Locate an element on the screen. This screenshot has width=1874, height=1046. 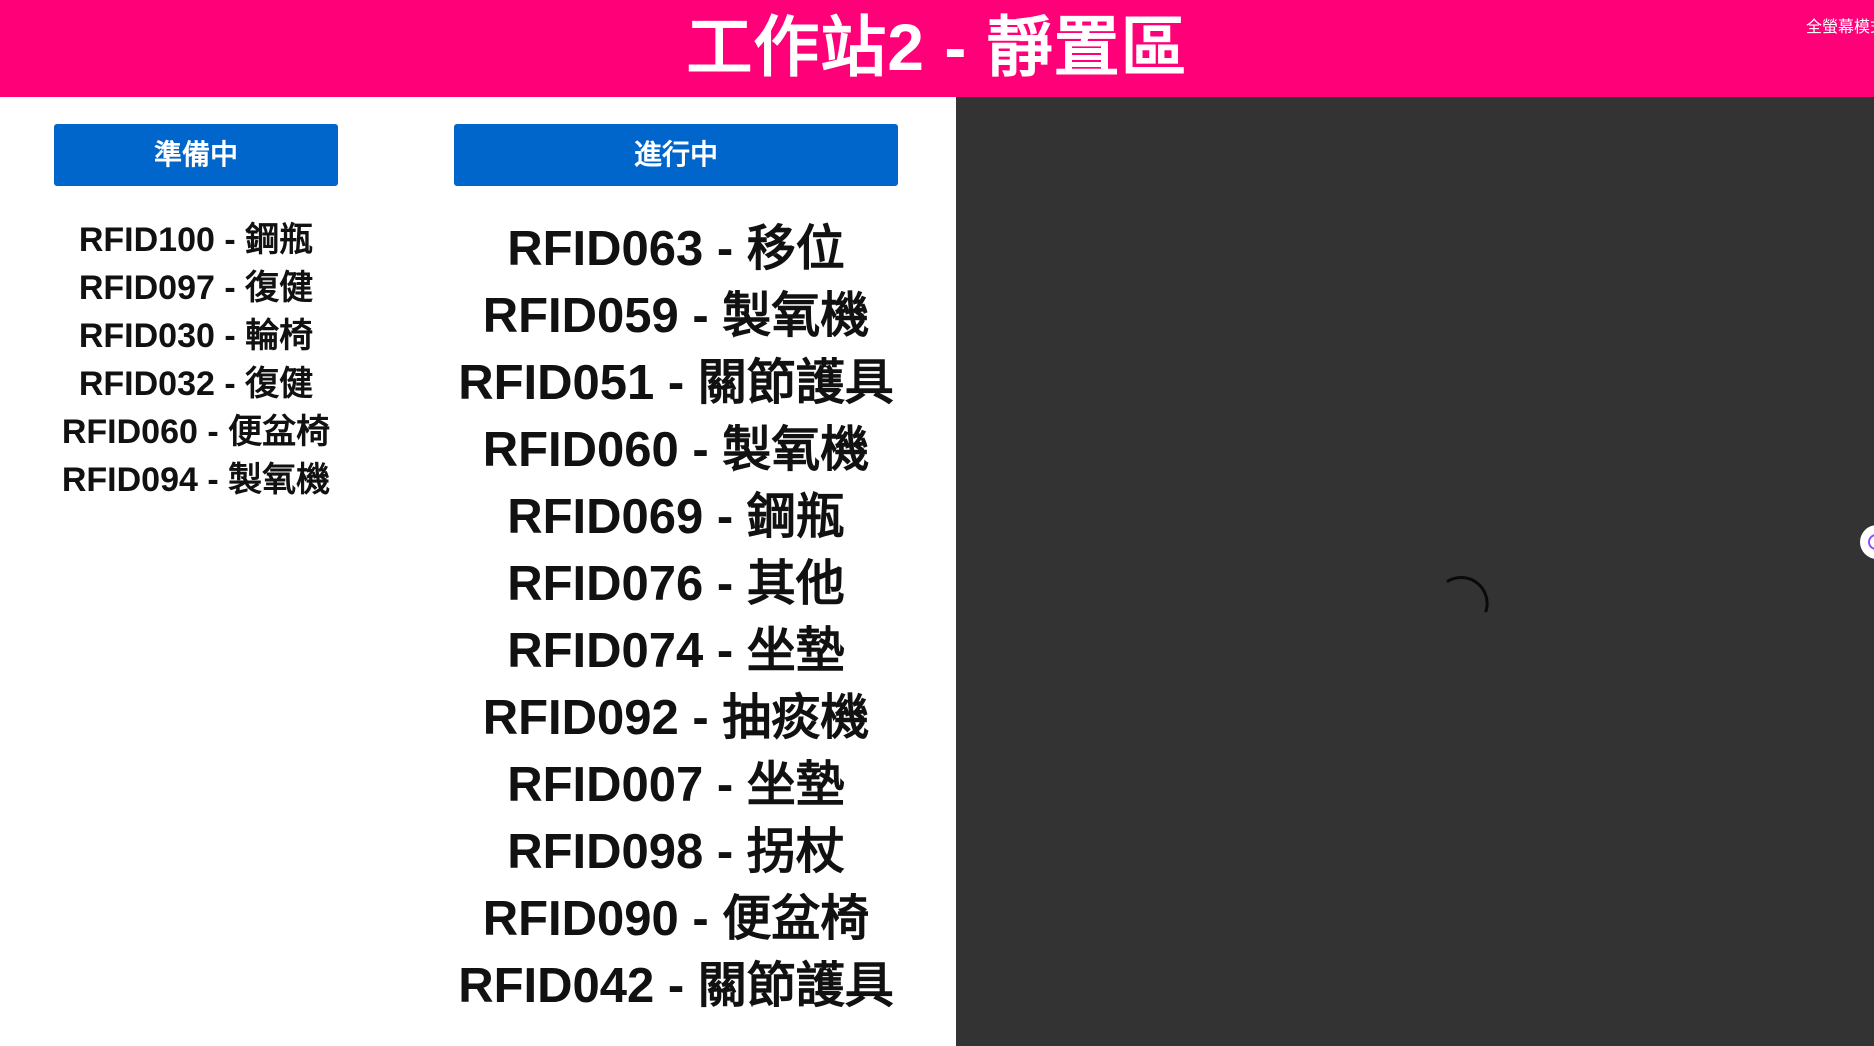
list-item: RFID069 - 鋼瓶 is located at coordinates (676, 517).